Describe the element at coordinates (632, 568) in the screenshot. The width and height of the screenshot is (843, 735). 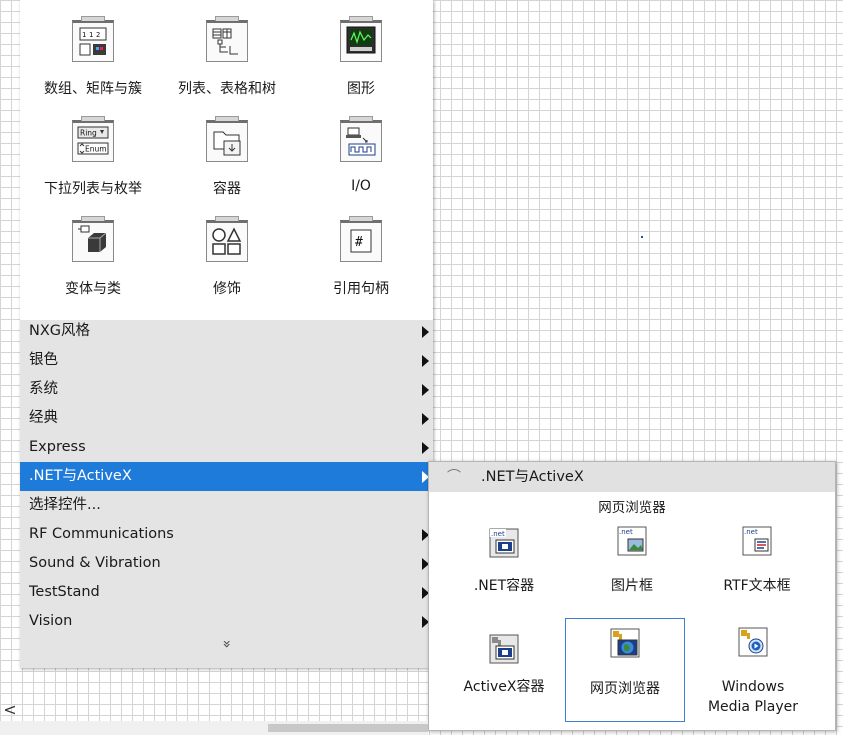
I see `submenu-item-picture-box: .net 图片框` at that location.